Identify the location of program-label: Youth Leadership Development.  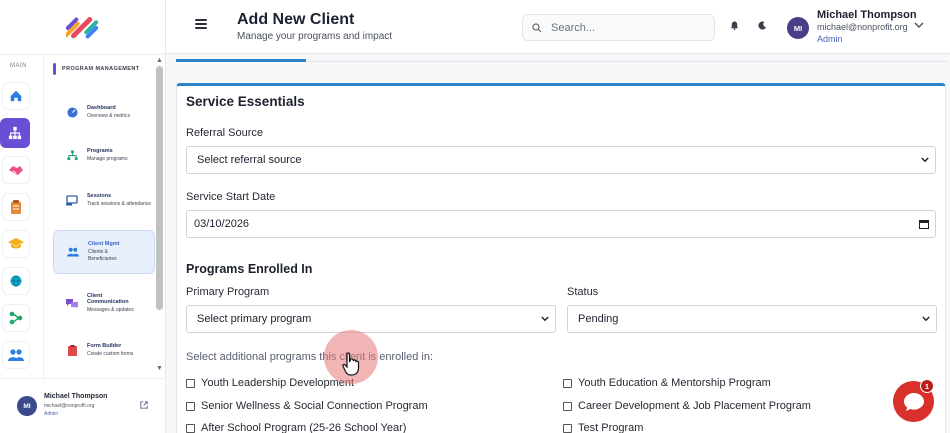
(278, 383).